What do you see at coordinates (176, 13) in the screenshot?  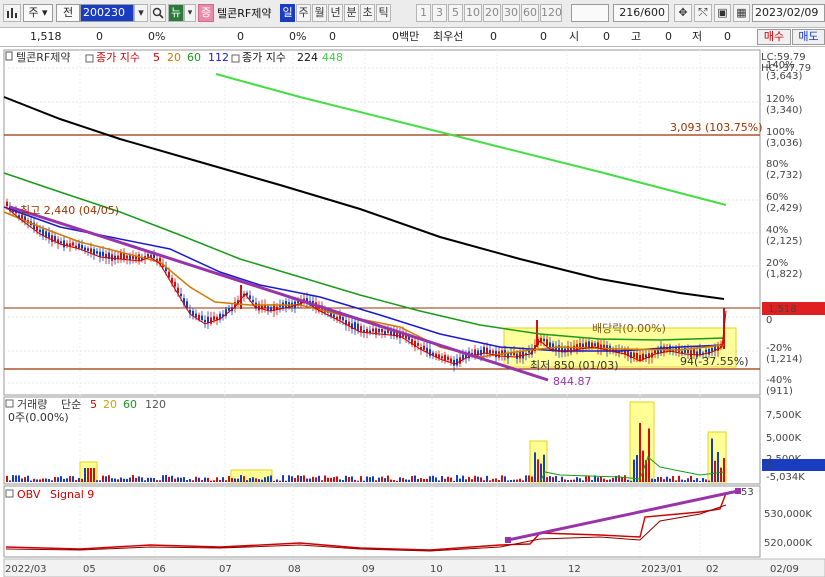 I see `news-button: 뉴` at bounding box center [176, 13].